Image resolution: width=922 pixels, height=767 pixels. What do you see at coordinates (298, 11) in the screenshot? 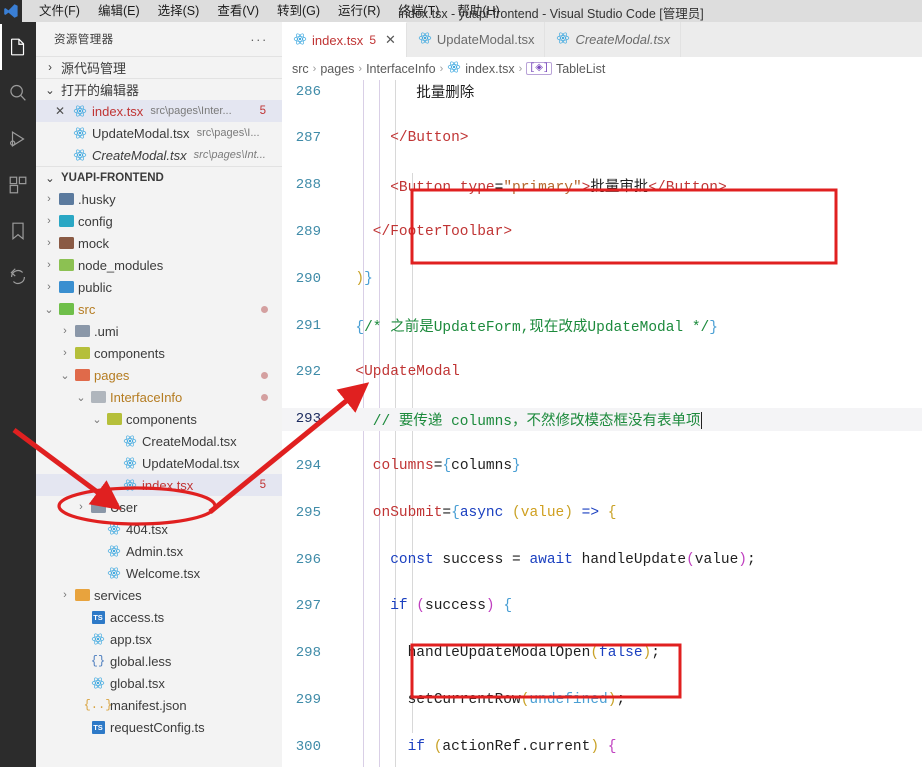
I see `menu-go: 转到(G)` at bounding box center [298, 11].